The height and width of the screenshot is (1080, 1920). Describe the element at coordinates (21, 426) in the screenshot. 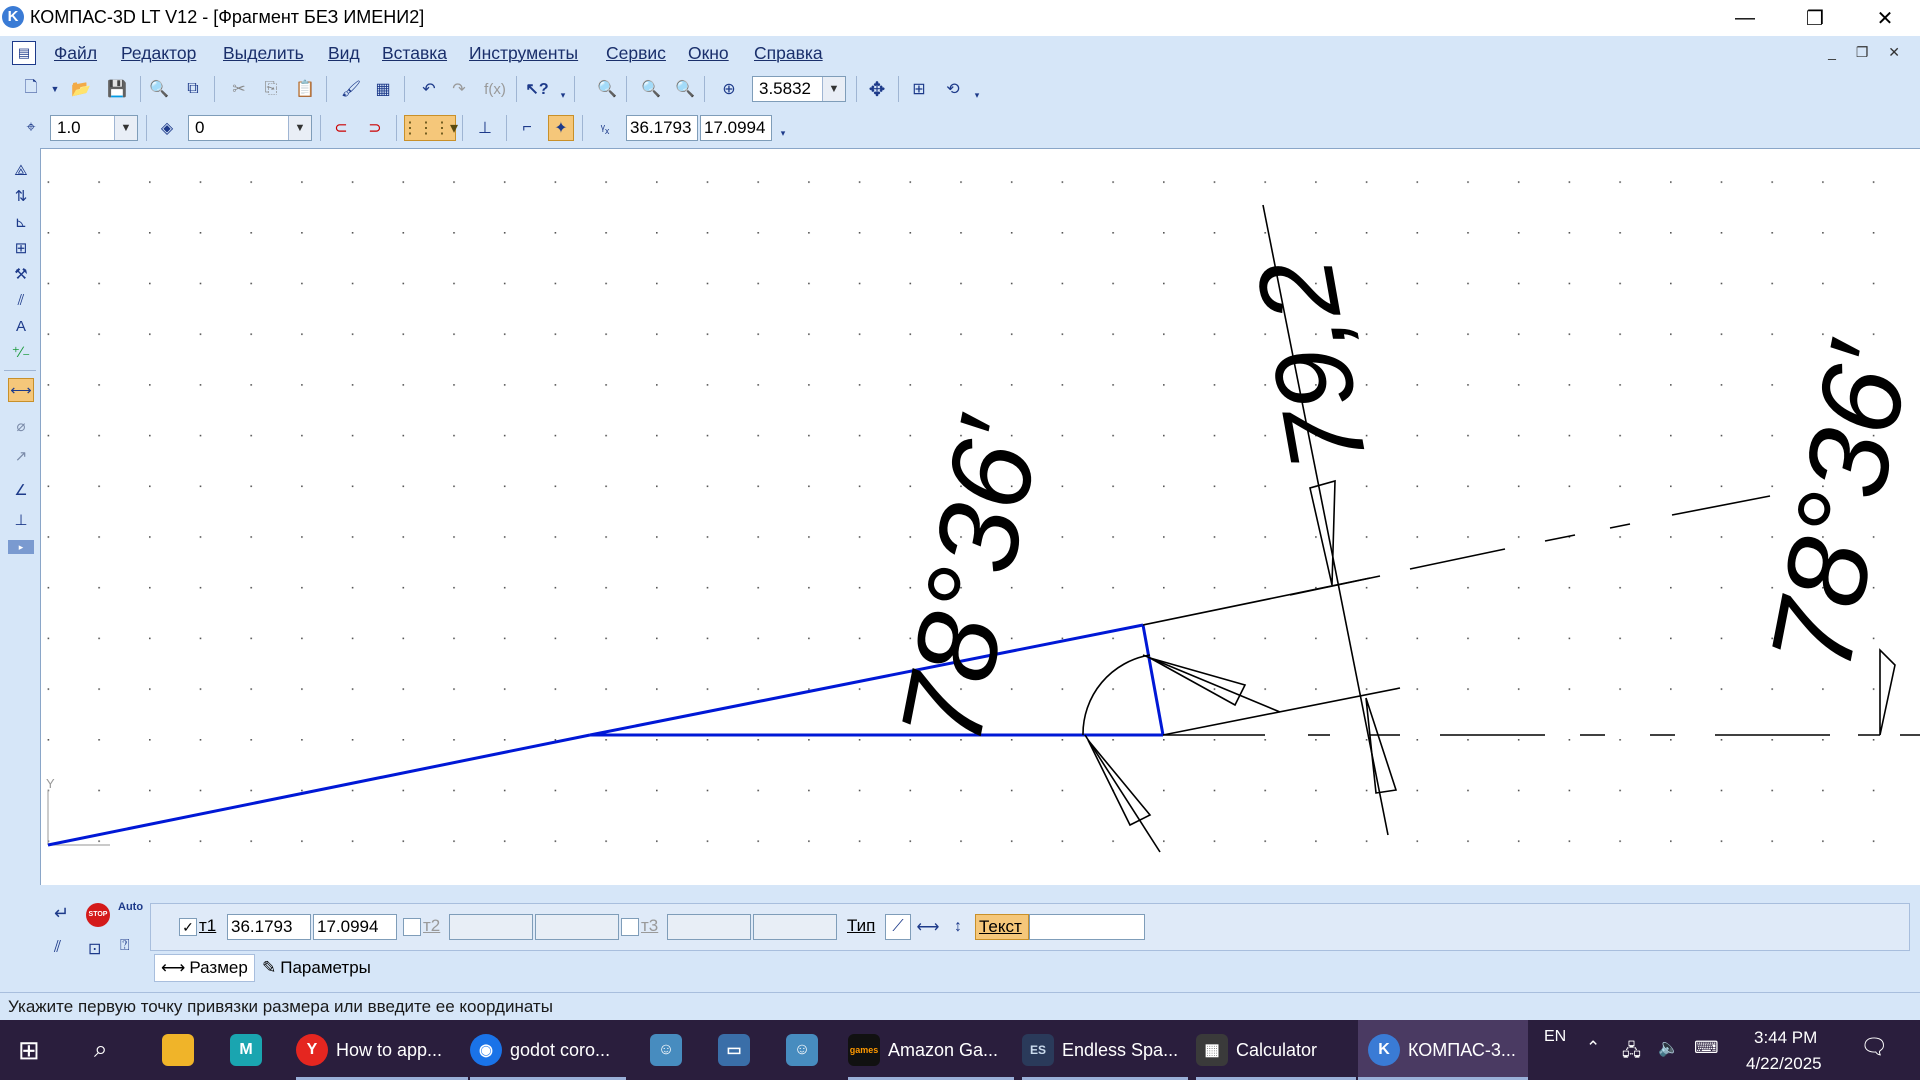

I see `diameter-dimension-icon: ⌀` at that location.